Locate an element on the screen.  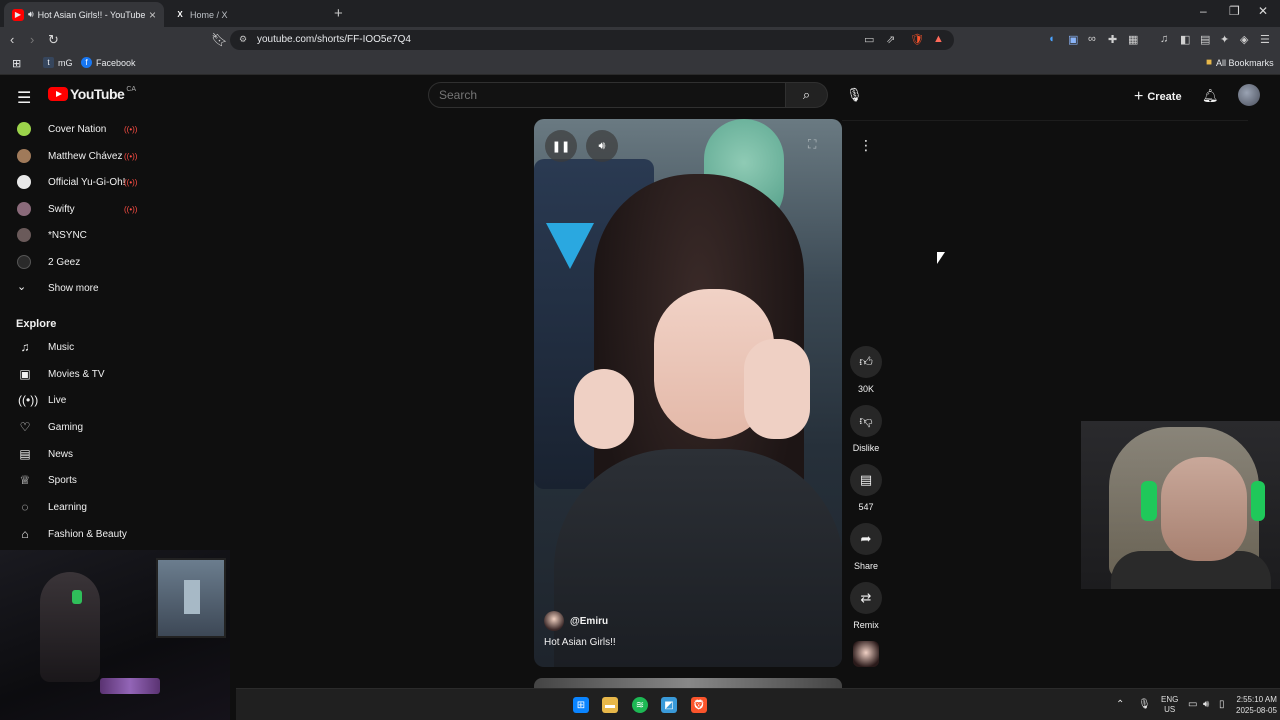
bookmark-mg: t mG is located at coordinates (58, 62).